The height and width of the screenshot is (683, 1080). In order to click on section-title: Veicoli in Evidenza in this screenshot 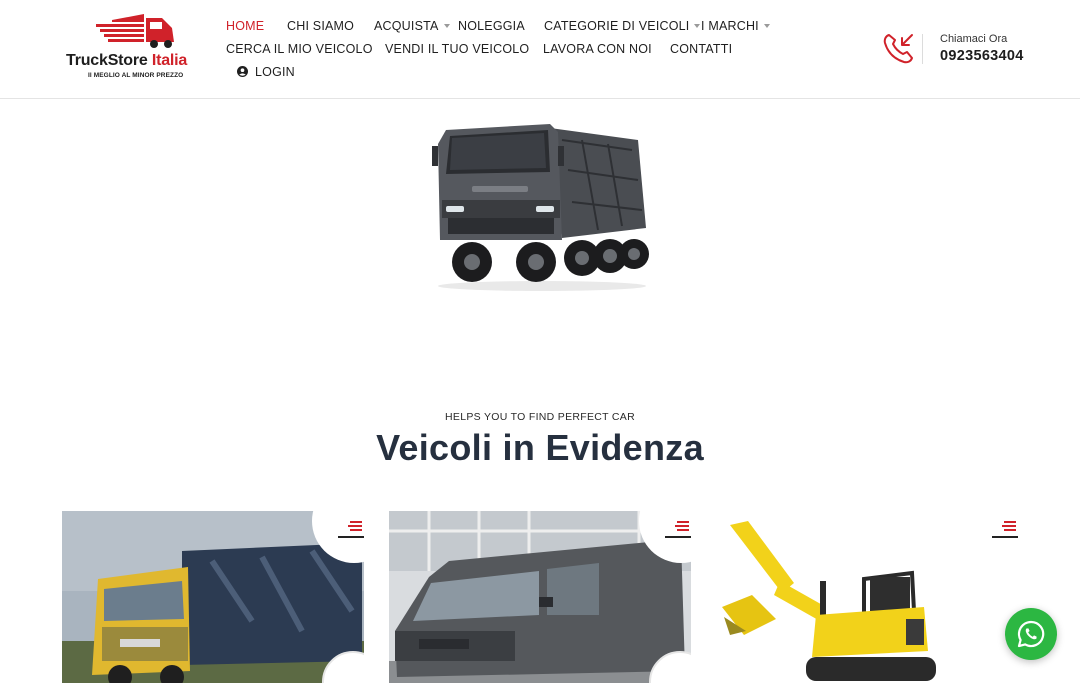, I will do `click(540, 447)`.